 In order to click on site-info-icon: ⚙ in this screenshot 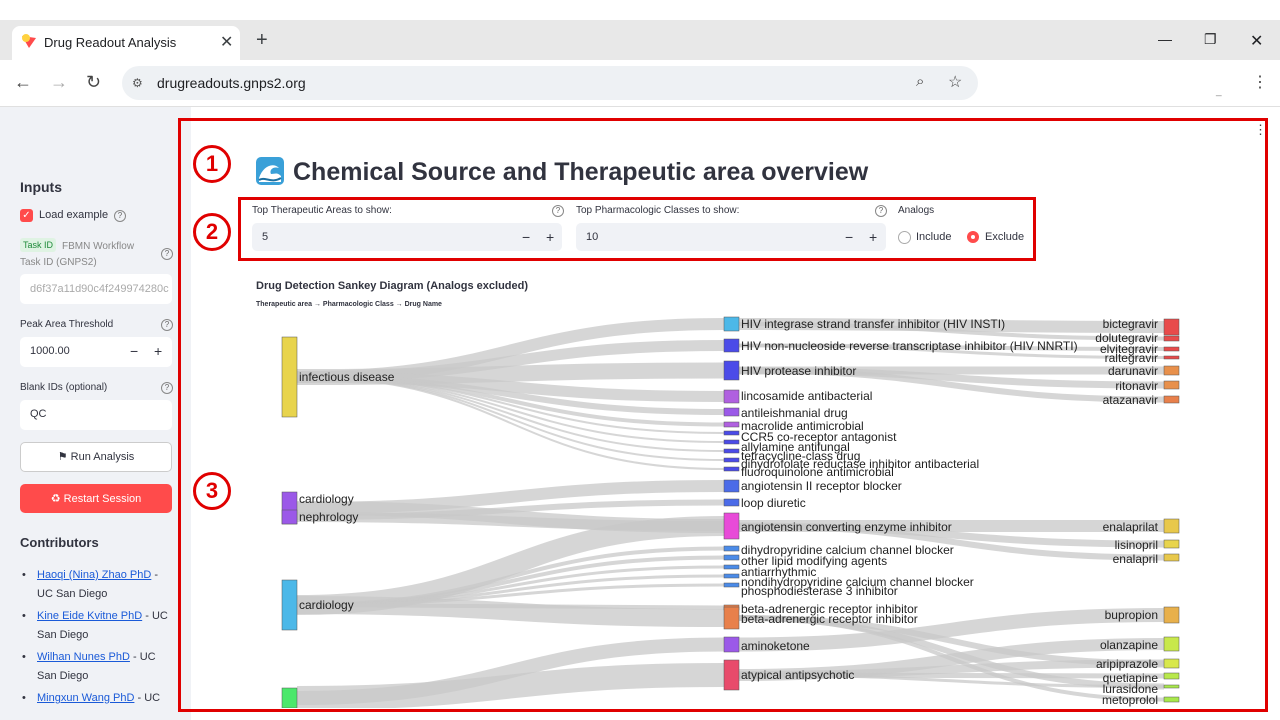, I will do `click(137, 83)`.